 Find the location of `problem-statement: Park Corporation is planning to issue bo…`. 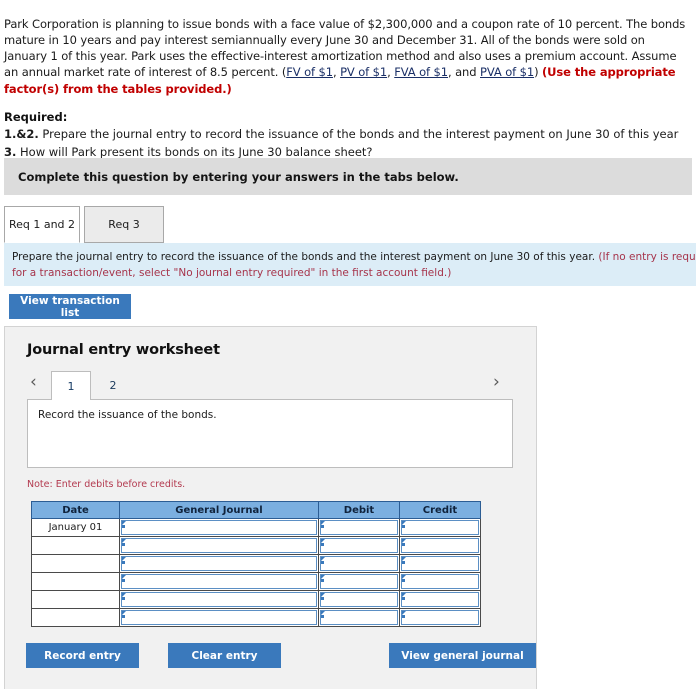

problem-statement: Park Corporation is planning to issue bo… is located at coordinates (348, 55).